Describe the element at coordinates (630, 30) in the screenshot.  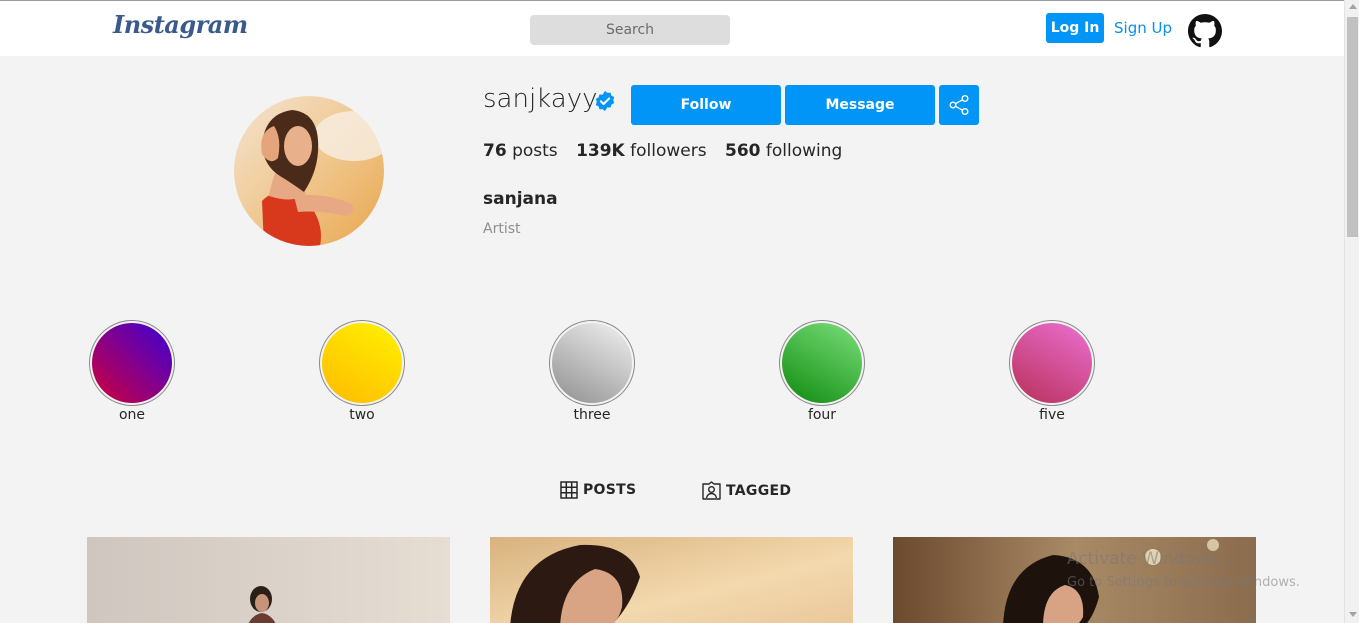
I see `search-input` at that location.